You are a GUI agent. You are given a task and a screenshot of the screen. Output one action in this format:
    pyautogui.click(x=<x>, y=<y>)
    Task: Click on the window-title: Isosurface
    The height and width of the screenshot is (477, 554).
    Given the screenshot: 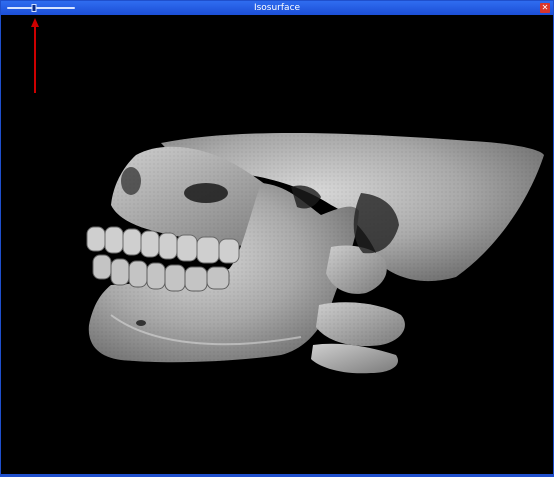 What is the action you would take?
    pyautogui.click(x=277, y=8)
    